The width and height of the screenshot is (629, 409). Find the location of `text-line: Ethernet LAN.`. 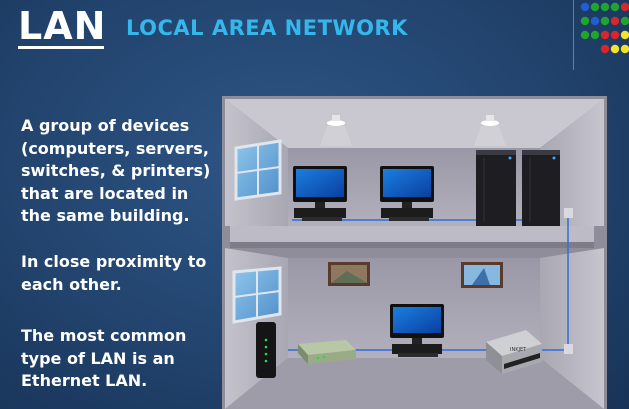

text-line: Ethernet LAN. is located at coordinates (84, 380).